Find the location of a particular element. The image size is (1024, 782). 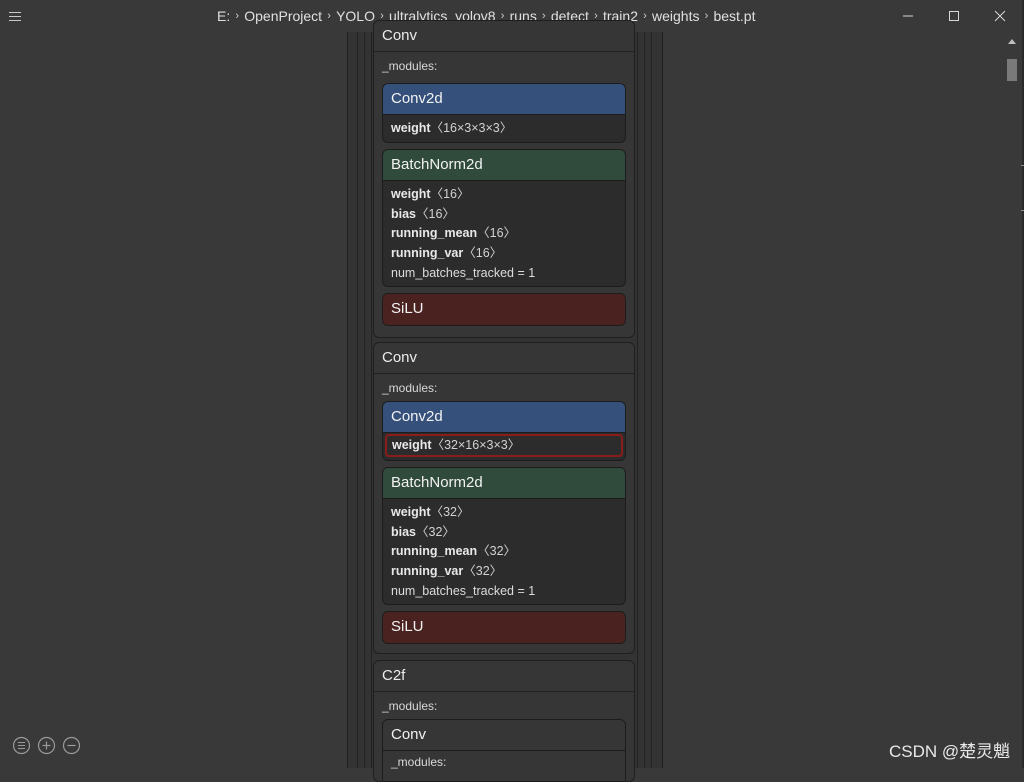

close-icon is located at coordinates (1000, 16).